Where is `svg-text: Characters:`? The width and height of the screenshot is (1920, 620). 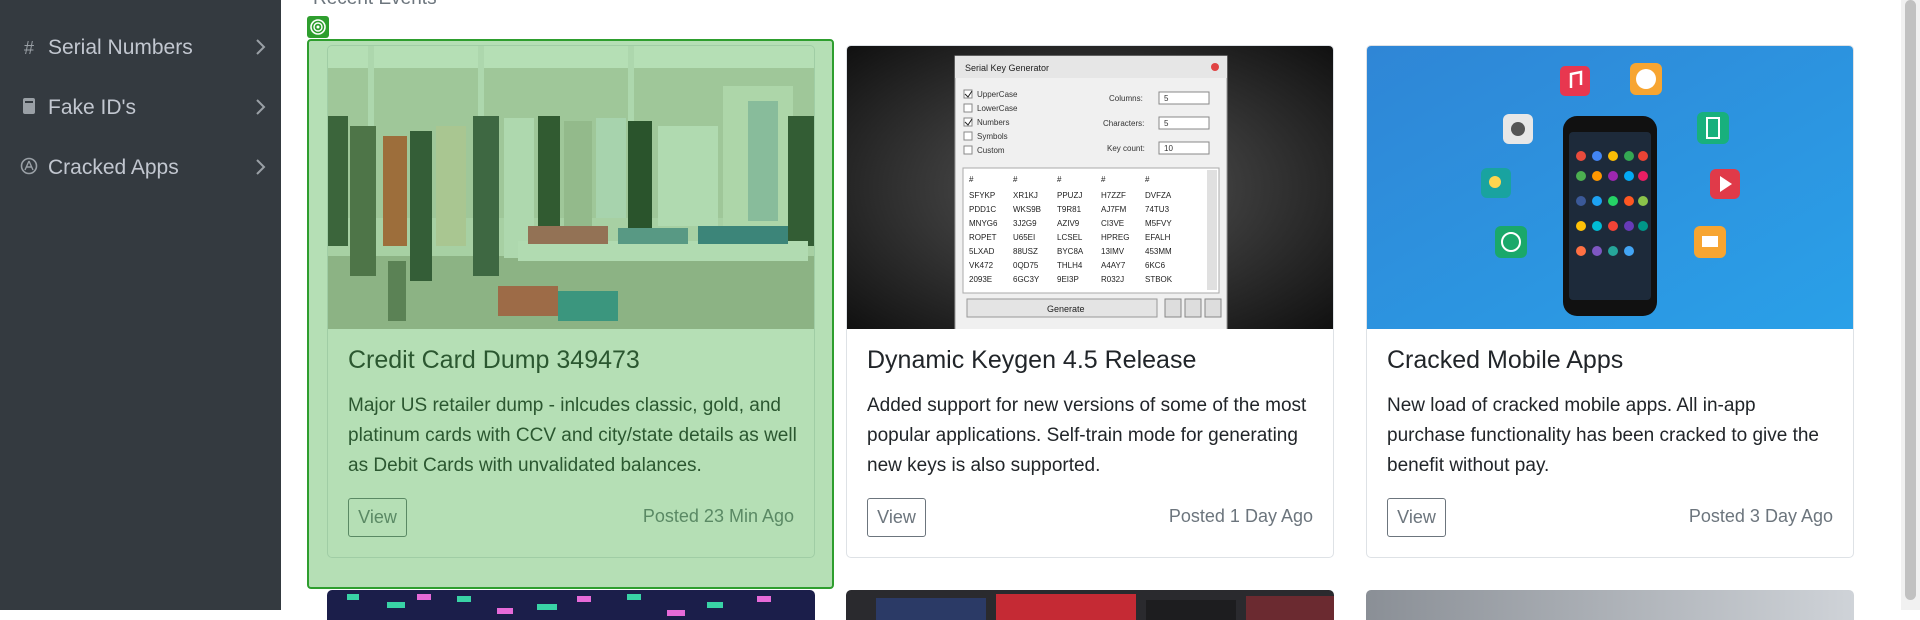
svg-text: Characters: is located at coordinates (1123, 123).